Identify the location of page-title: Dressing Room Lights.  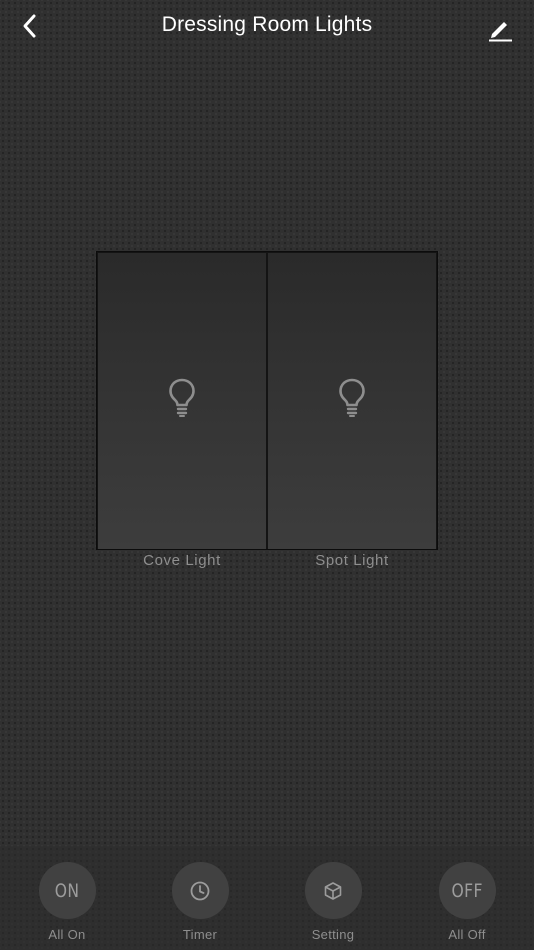
(267, 24).